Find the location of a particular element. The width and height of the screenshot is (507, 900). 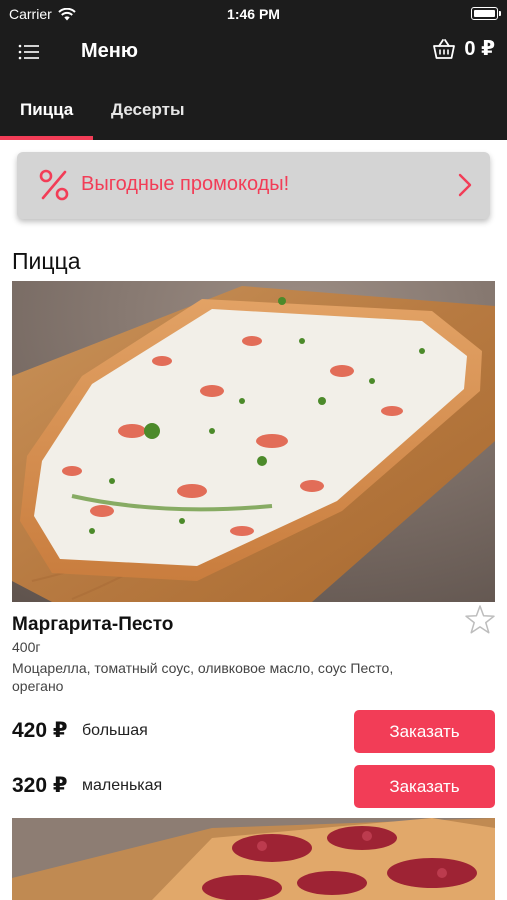

pizza-image is located at coordinates (253, 859).